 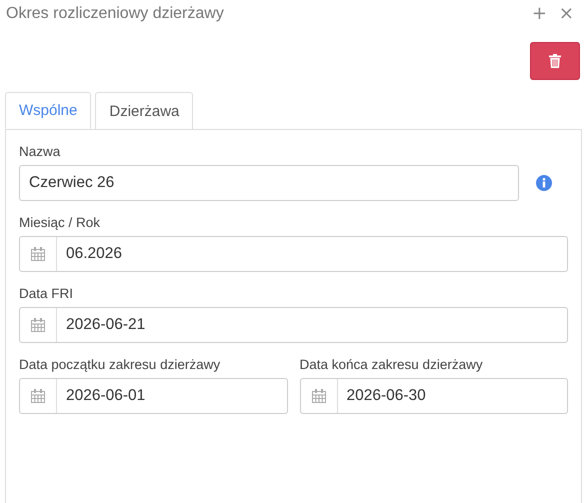 What do you see at coordinates (46, 293) in the screenshot?
I see `field-label: Data FRI` at bounding box center [46, 293].